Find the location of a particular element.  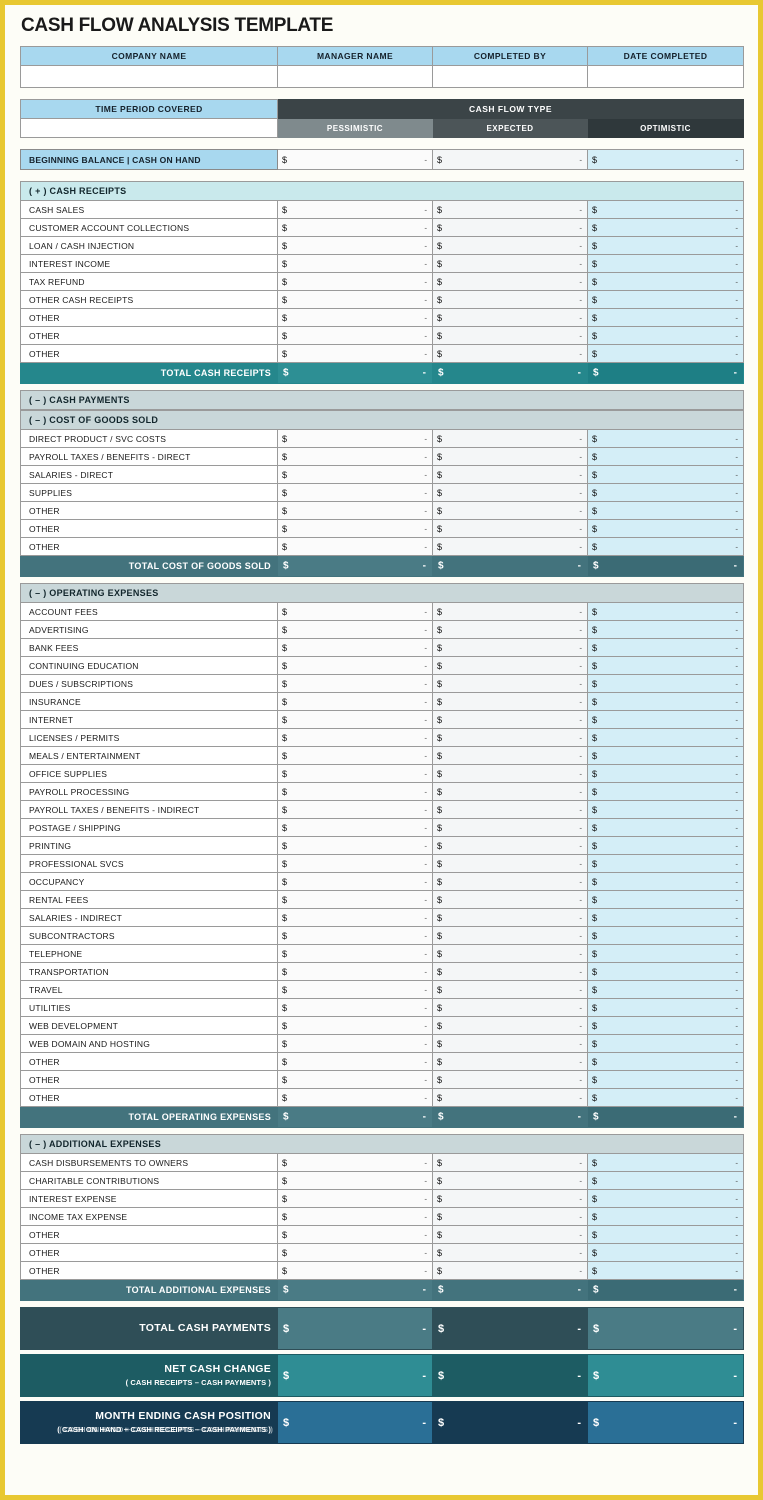

company-info-input-row is located at coordinates (382, 76).